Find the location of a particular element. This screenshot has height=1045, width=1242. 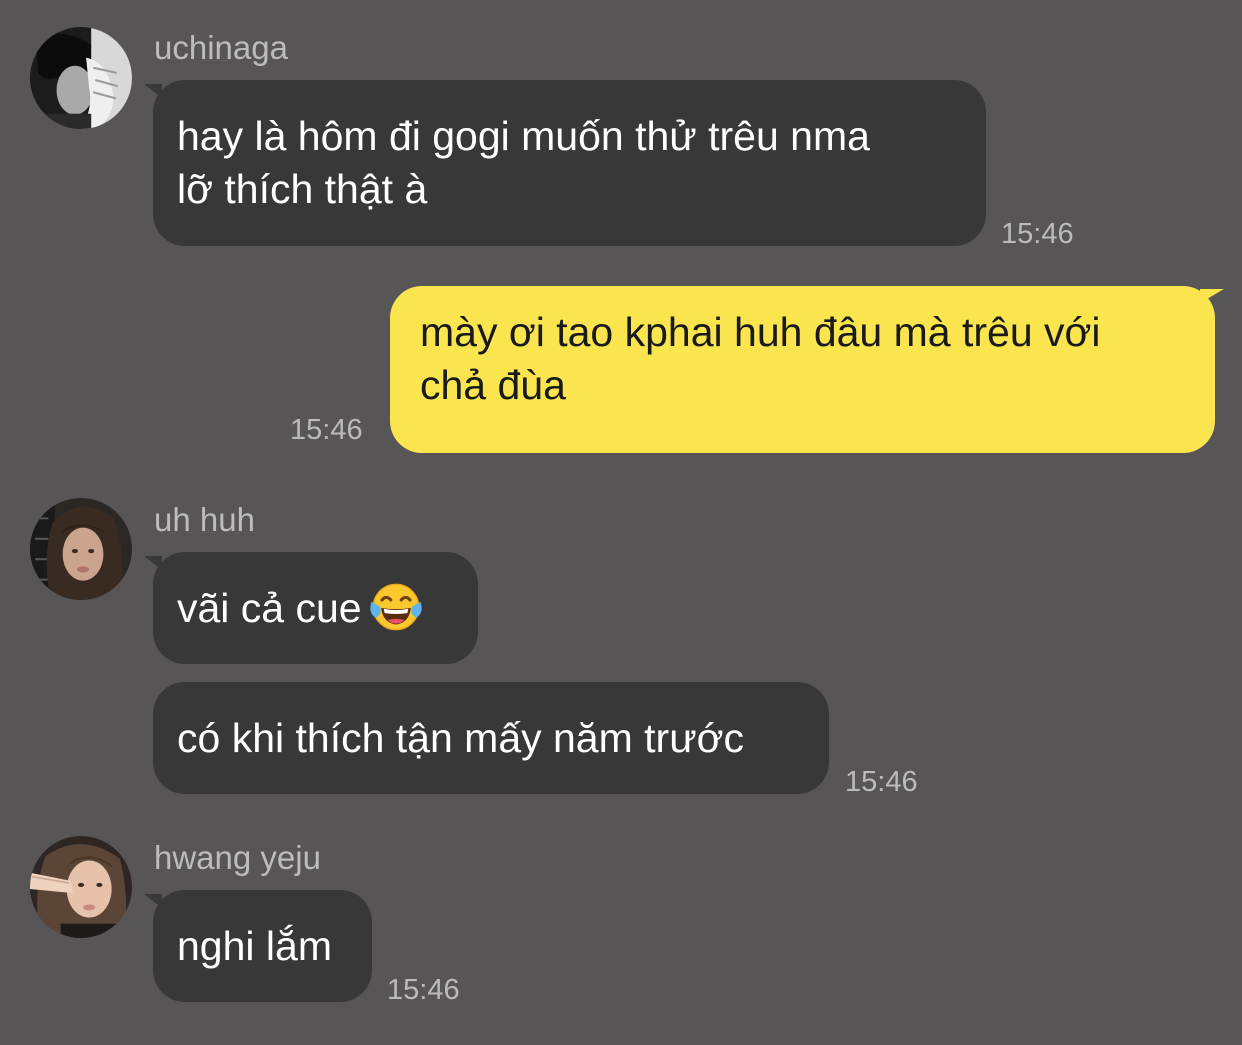

timestamp-uh-huh: 15:46 is located at coordinates (881, 782).